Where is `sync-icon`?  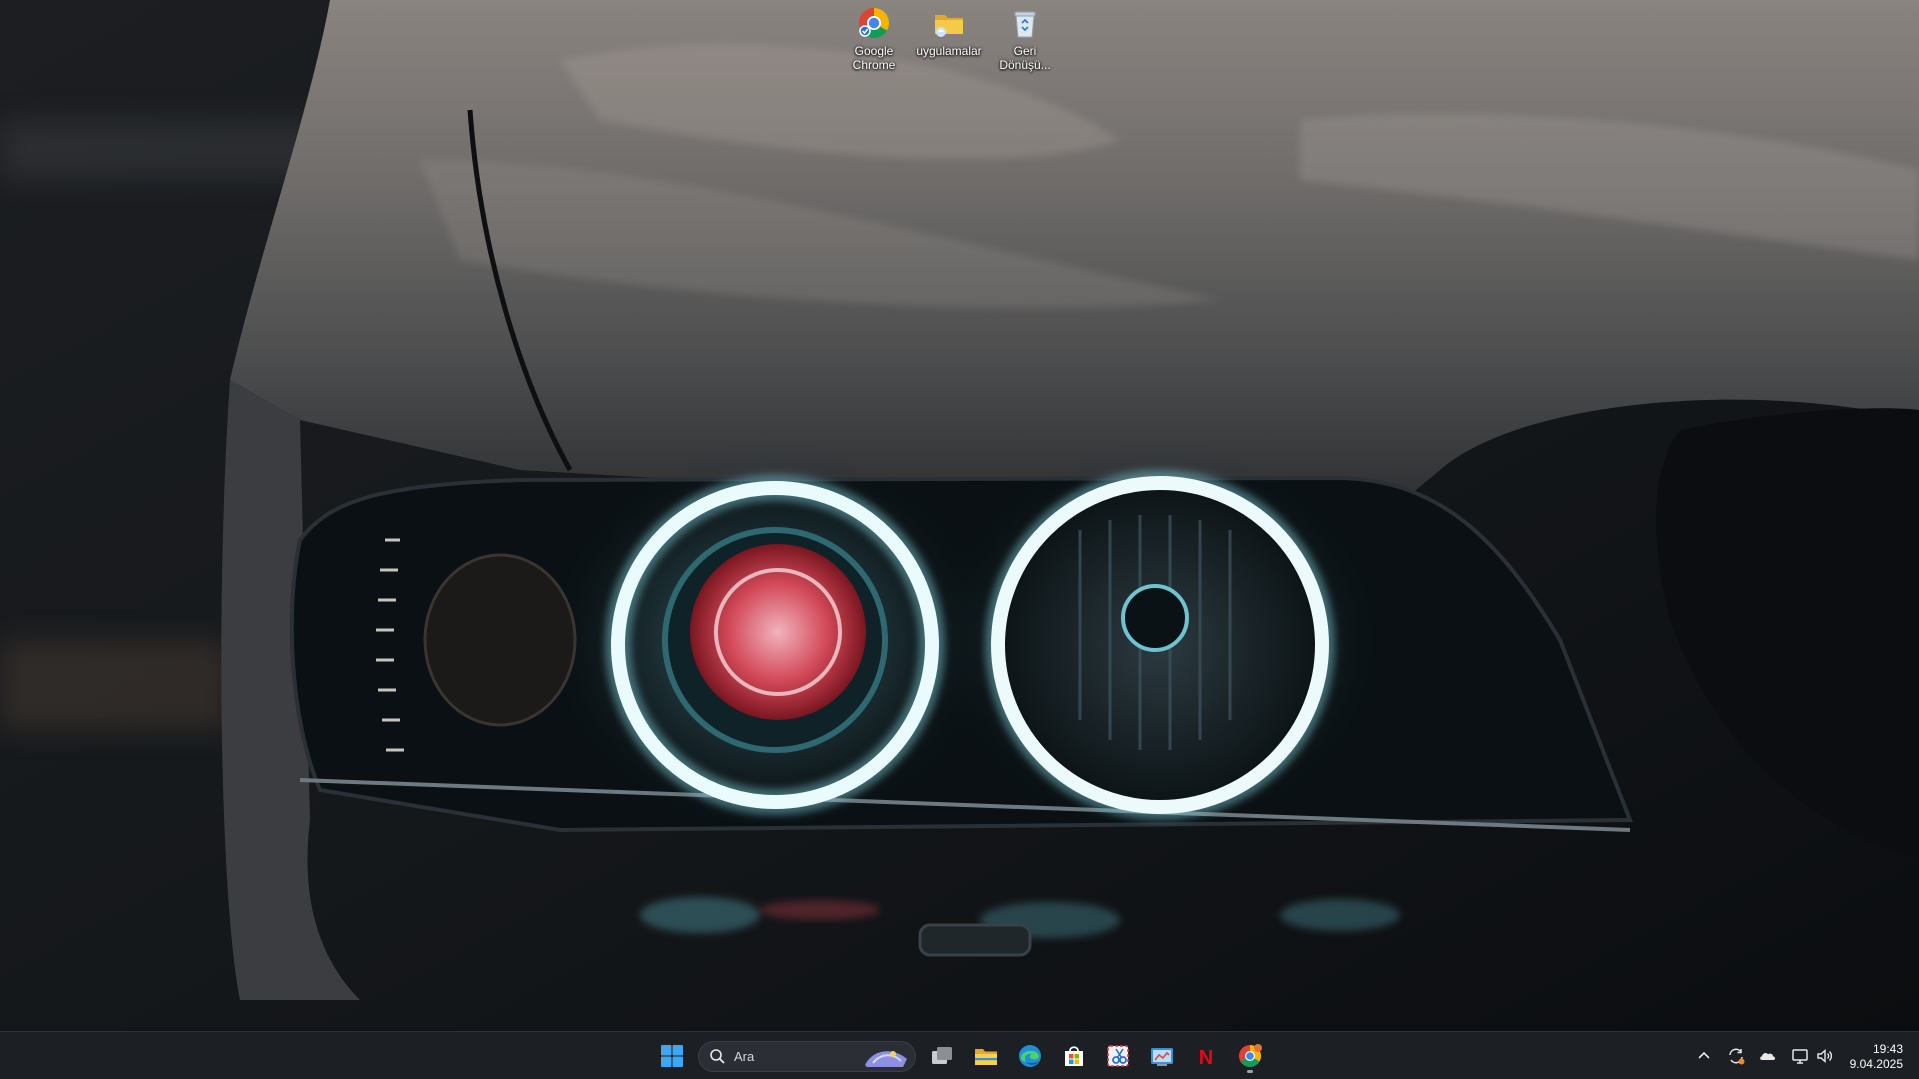 sync-icon is located at coordinates (1736, 1056).